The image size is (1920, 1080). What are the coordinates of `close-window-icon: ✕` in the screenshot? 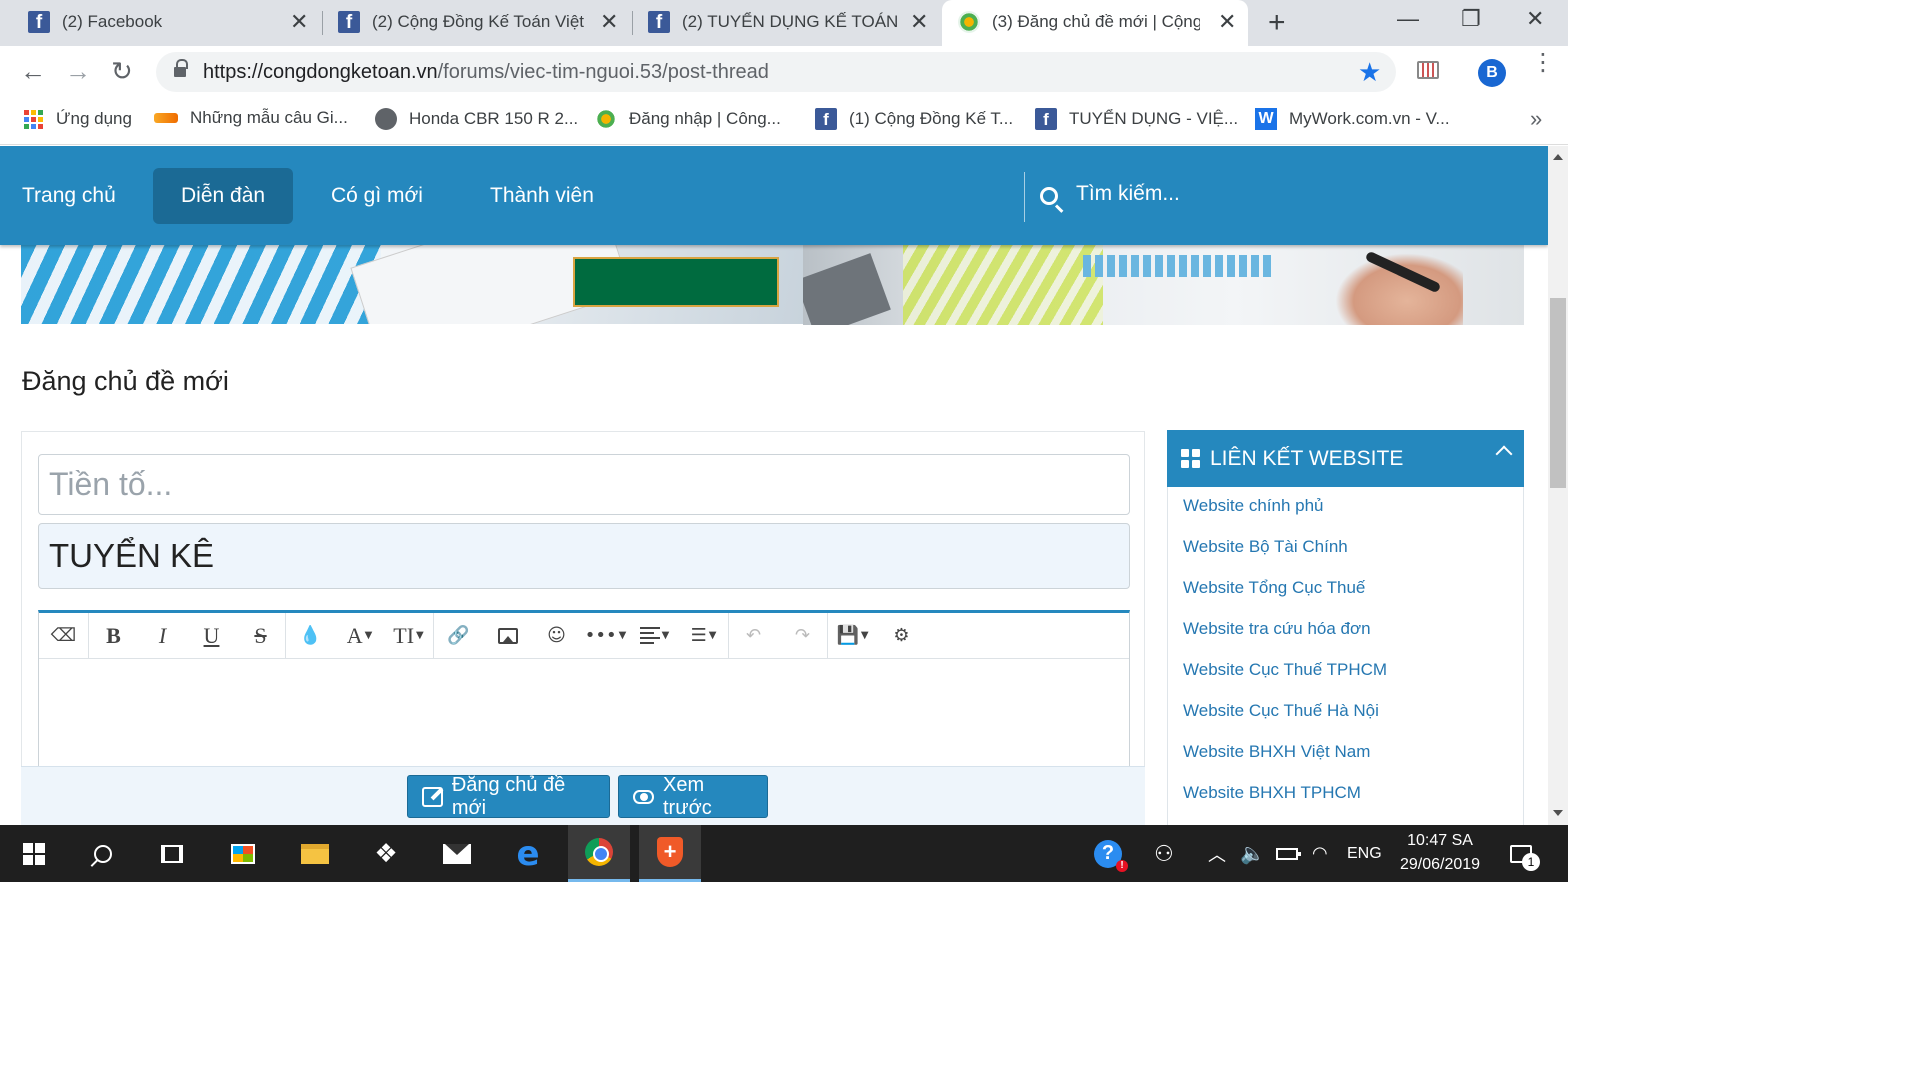 It's located at (1535, 19).